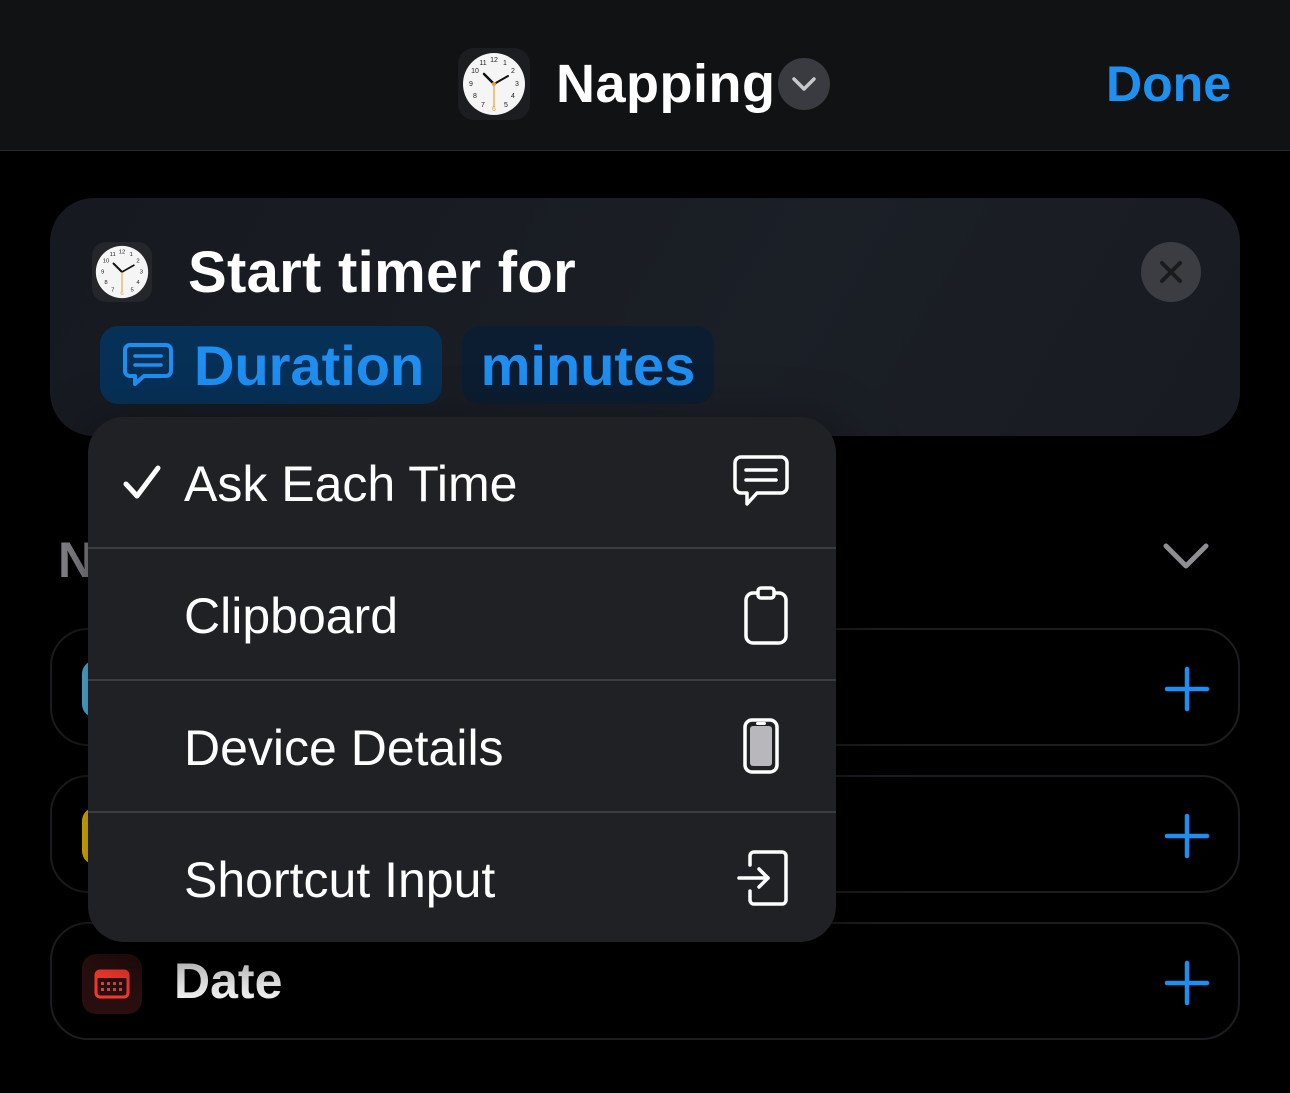 This screenshot has height=1093, width=1290. I want to click on minutes-token: minutes, so click(588, 365).